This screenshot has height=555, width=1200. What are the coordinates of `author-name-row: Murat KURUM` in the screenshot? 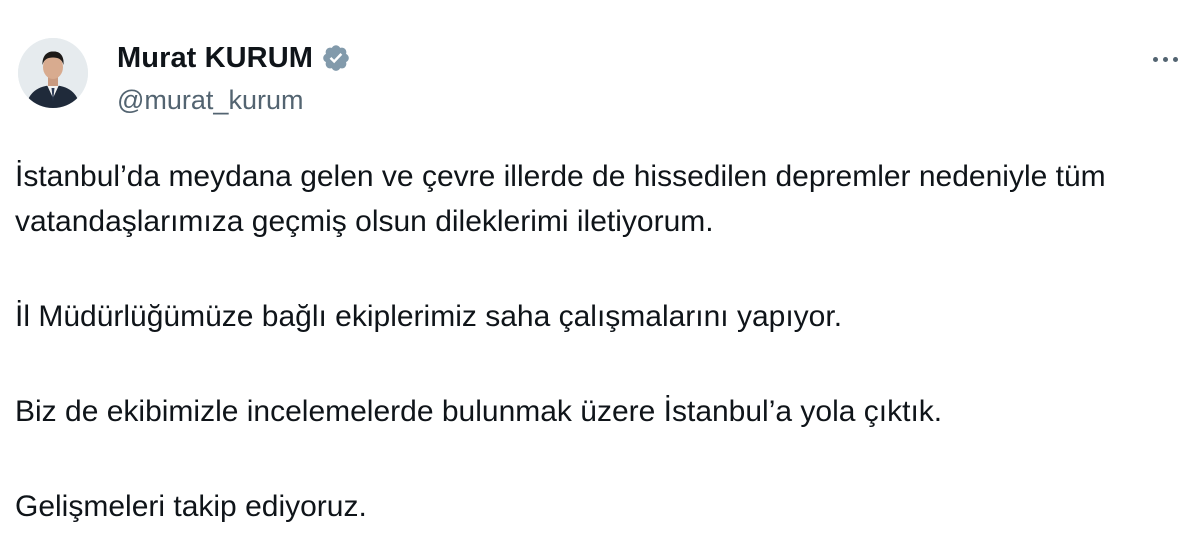 It's located at (234, 58).